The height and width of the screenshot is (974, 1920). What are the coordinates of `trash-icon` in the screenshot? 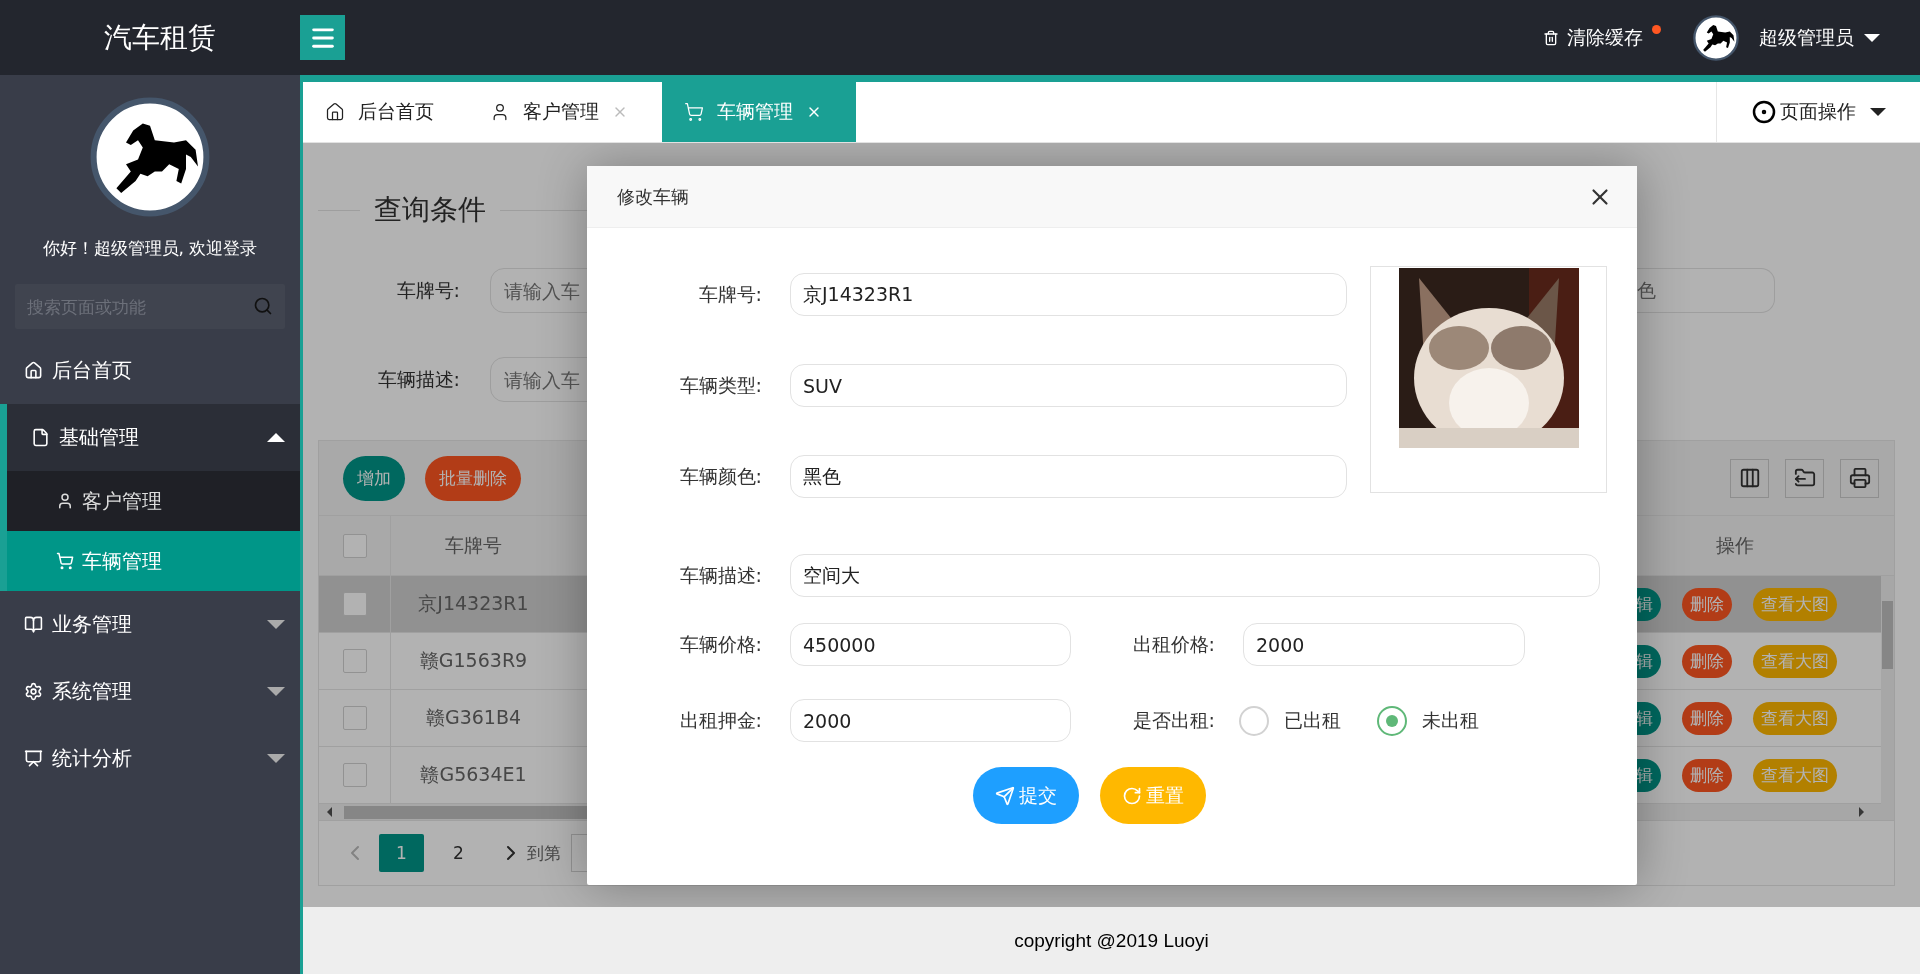 It's located at (1551, 37).